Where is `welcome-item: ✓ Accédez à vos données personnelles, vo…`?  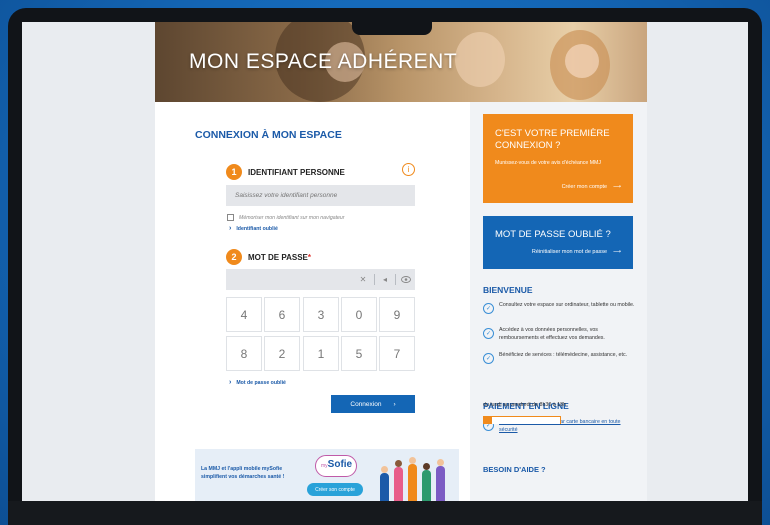
welcome-item: ✓ Accédez à vos données personnelles, vo… is located at coordinates (559, 334).